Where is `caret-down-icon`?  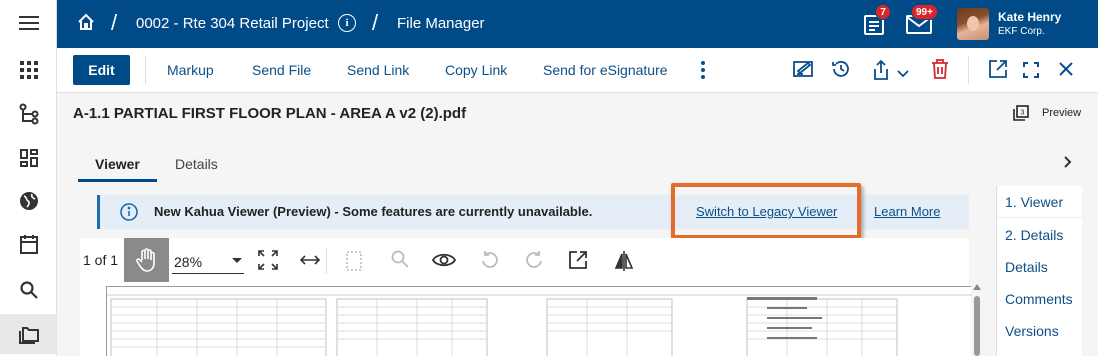
caret-down-icon is located at coordinates (237, 260).